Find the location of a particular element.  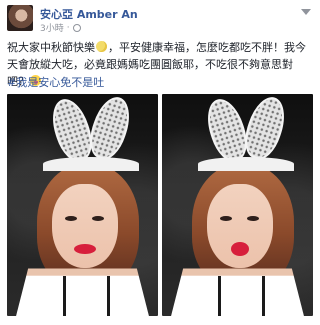

post-timestamp: 3小時 is located at coordinates (52, 27).